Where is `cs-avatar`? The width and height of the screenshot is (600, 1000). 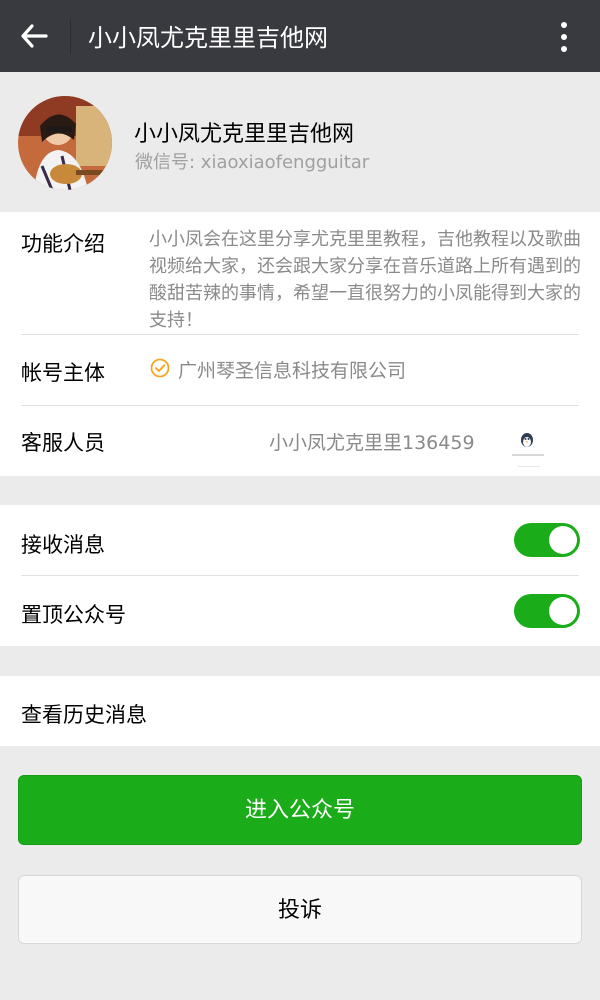 cs-avatar is located at coordinates (528, 448).